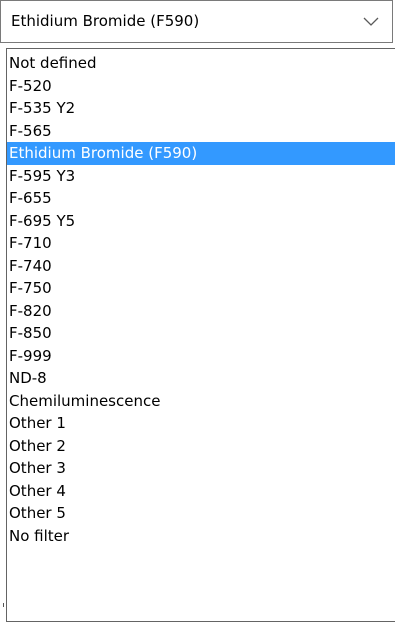 The height and width of the screenshot is (622, 395). What do you see at coordinates (201, 288) in the screenshot?
I see `dropdown-option: F-750` at bounding box center [201, 288].